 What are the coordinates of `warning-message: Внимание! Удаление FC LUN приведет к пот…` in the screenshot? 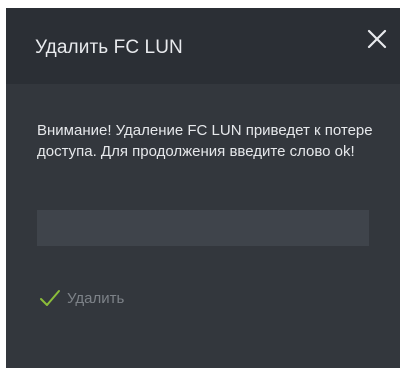 It's located at (205, 141).